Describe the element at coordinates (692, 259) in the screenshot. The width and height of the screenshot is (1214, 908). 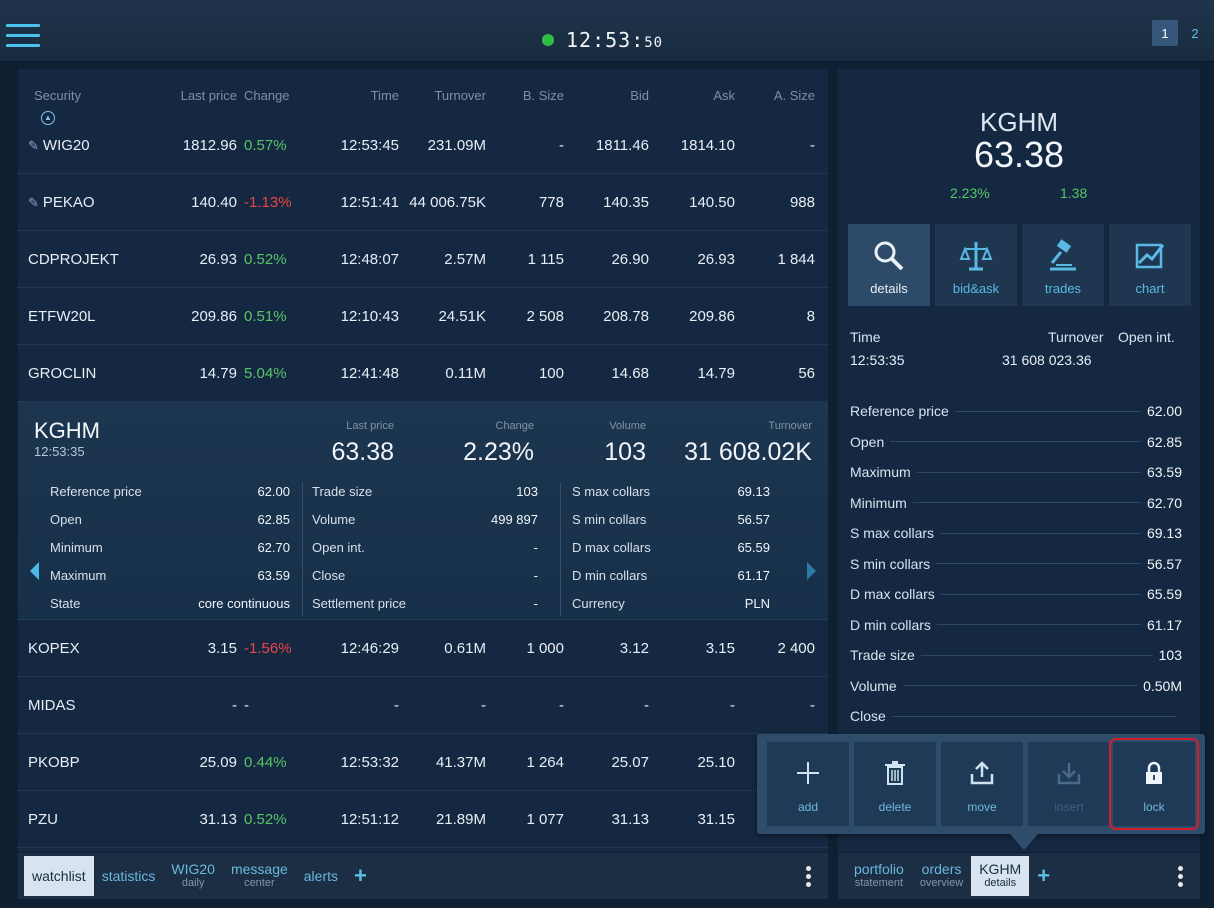
I see `cell-ask: 26.93` at that location.